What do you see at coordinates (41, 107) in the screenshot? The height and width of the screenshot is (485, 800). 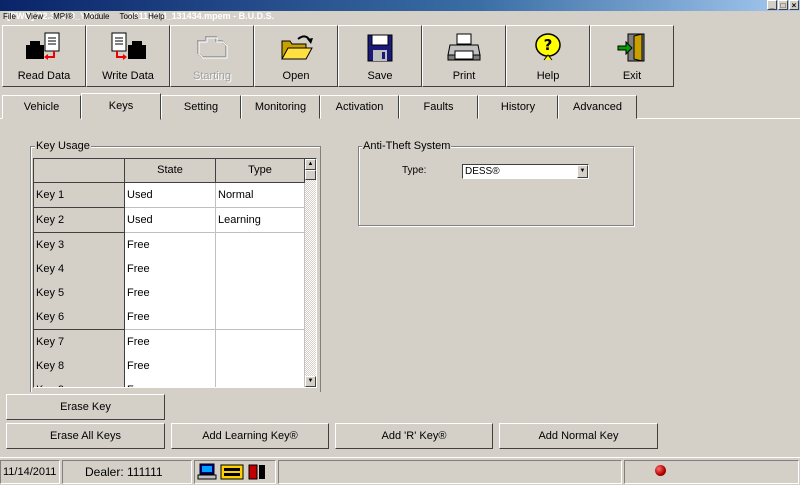 I see `tab-vehicle: Vehicle` at bounding box center [41, 107].